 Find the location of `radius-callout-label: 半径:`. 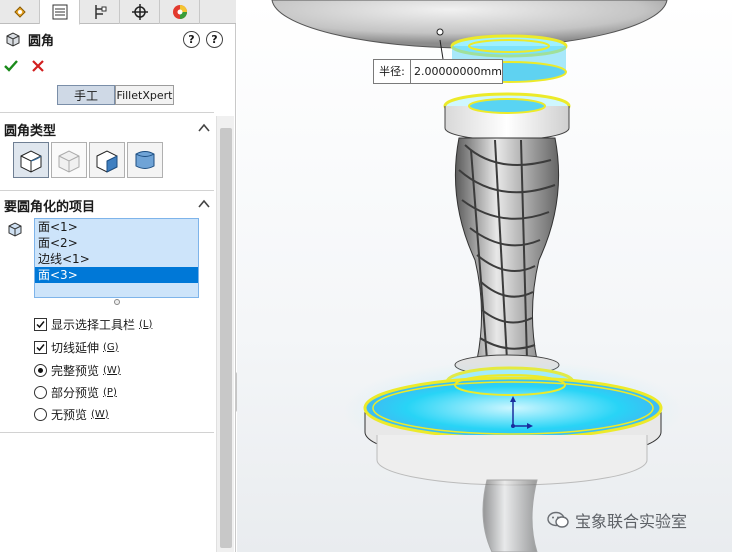

radius-callout-label: 半径: is located at coordinates (392, 71).